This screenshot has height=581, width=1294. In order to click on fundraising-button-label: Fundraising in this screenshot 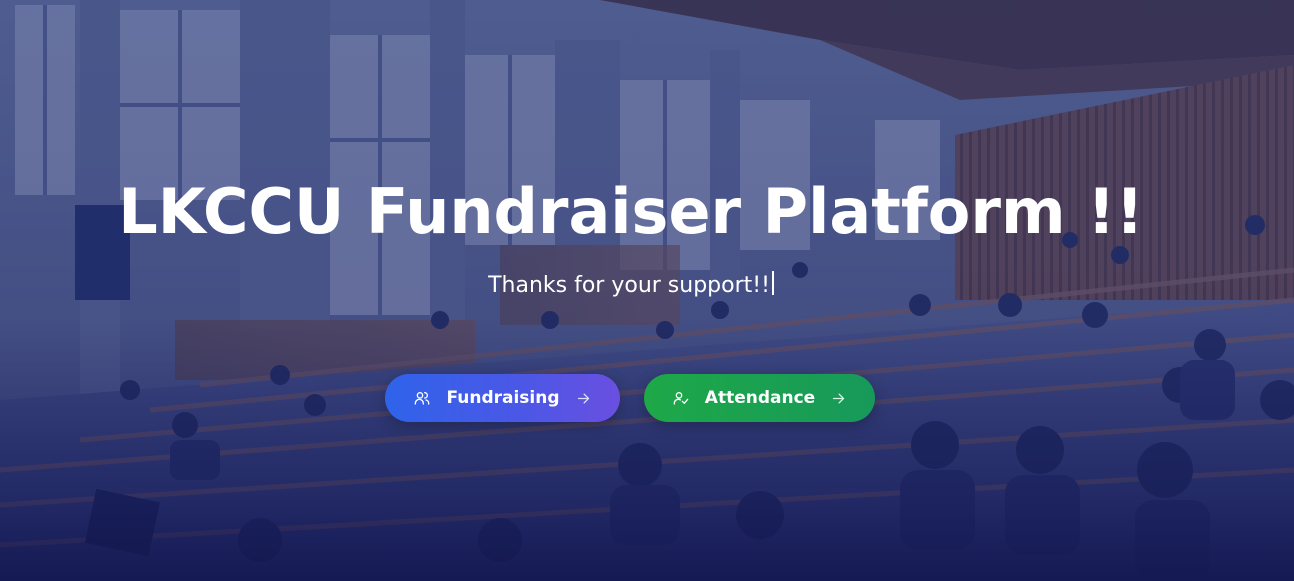, I will do `click(503, 398)`.